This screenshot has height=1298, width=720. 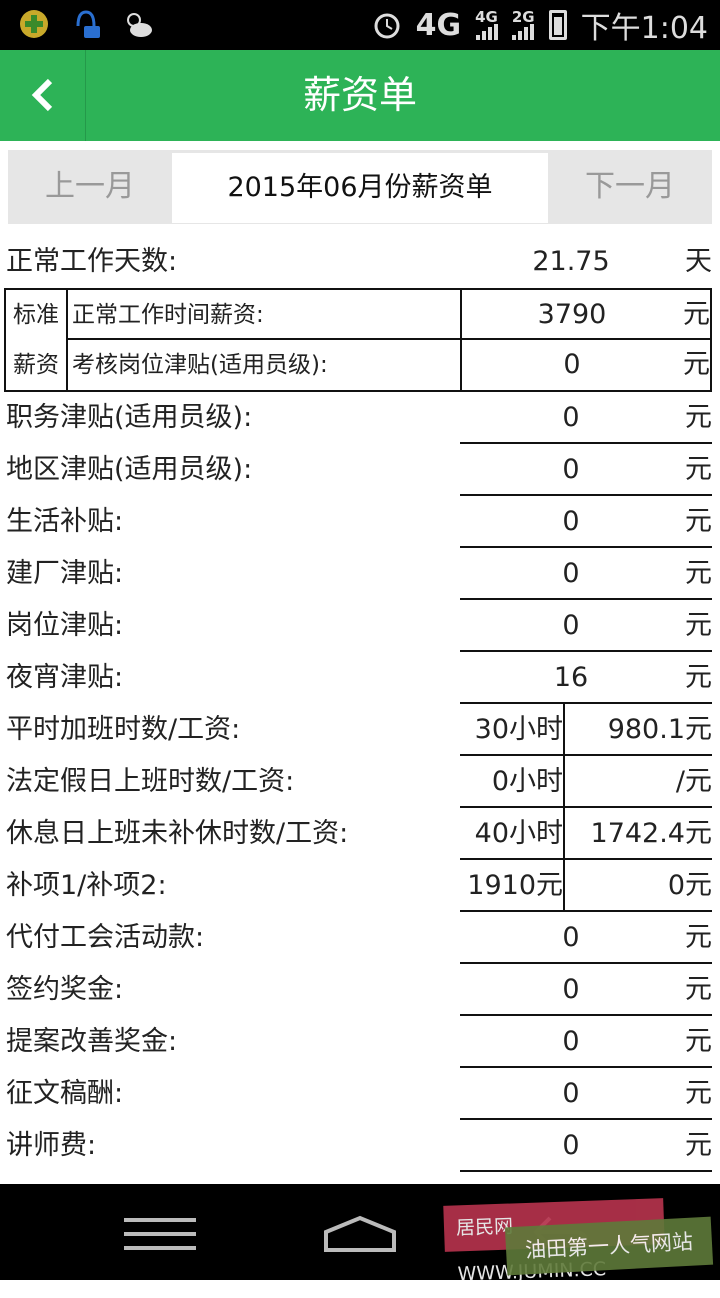 I want to click on weather-cloudy-icon, so click(x=139, y=25).